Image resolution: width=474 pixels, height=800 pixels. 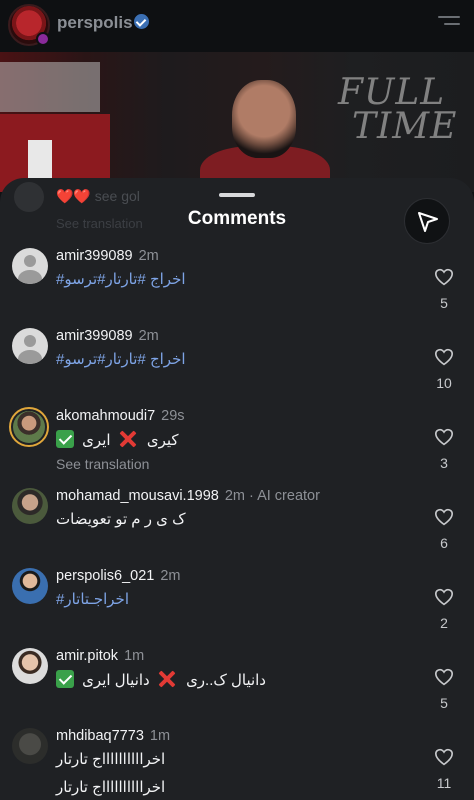 I want to click on comment-username: perspolis6_021, so click(x=105, y=576).